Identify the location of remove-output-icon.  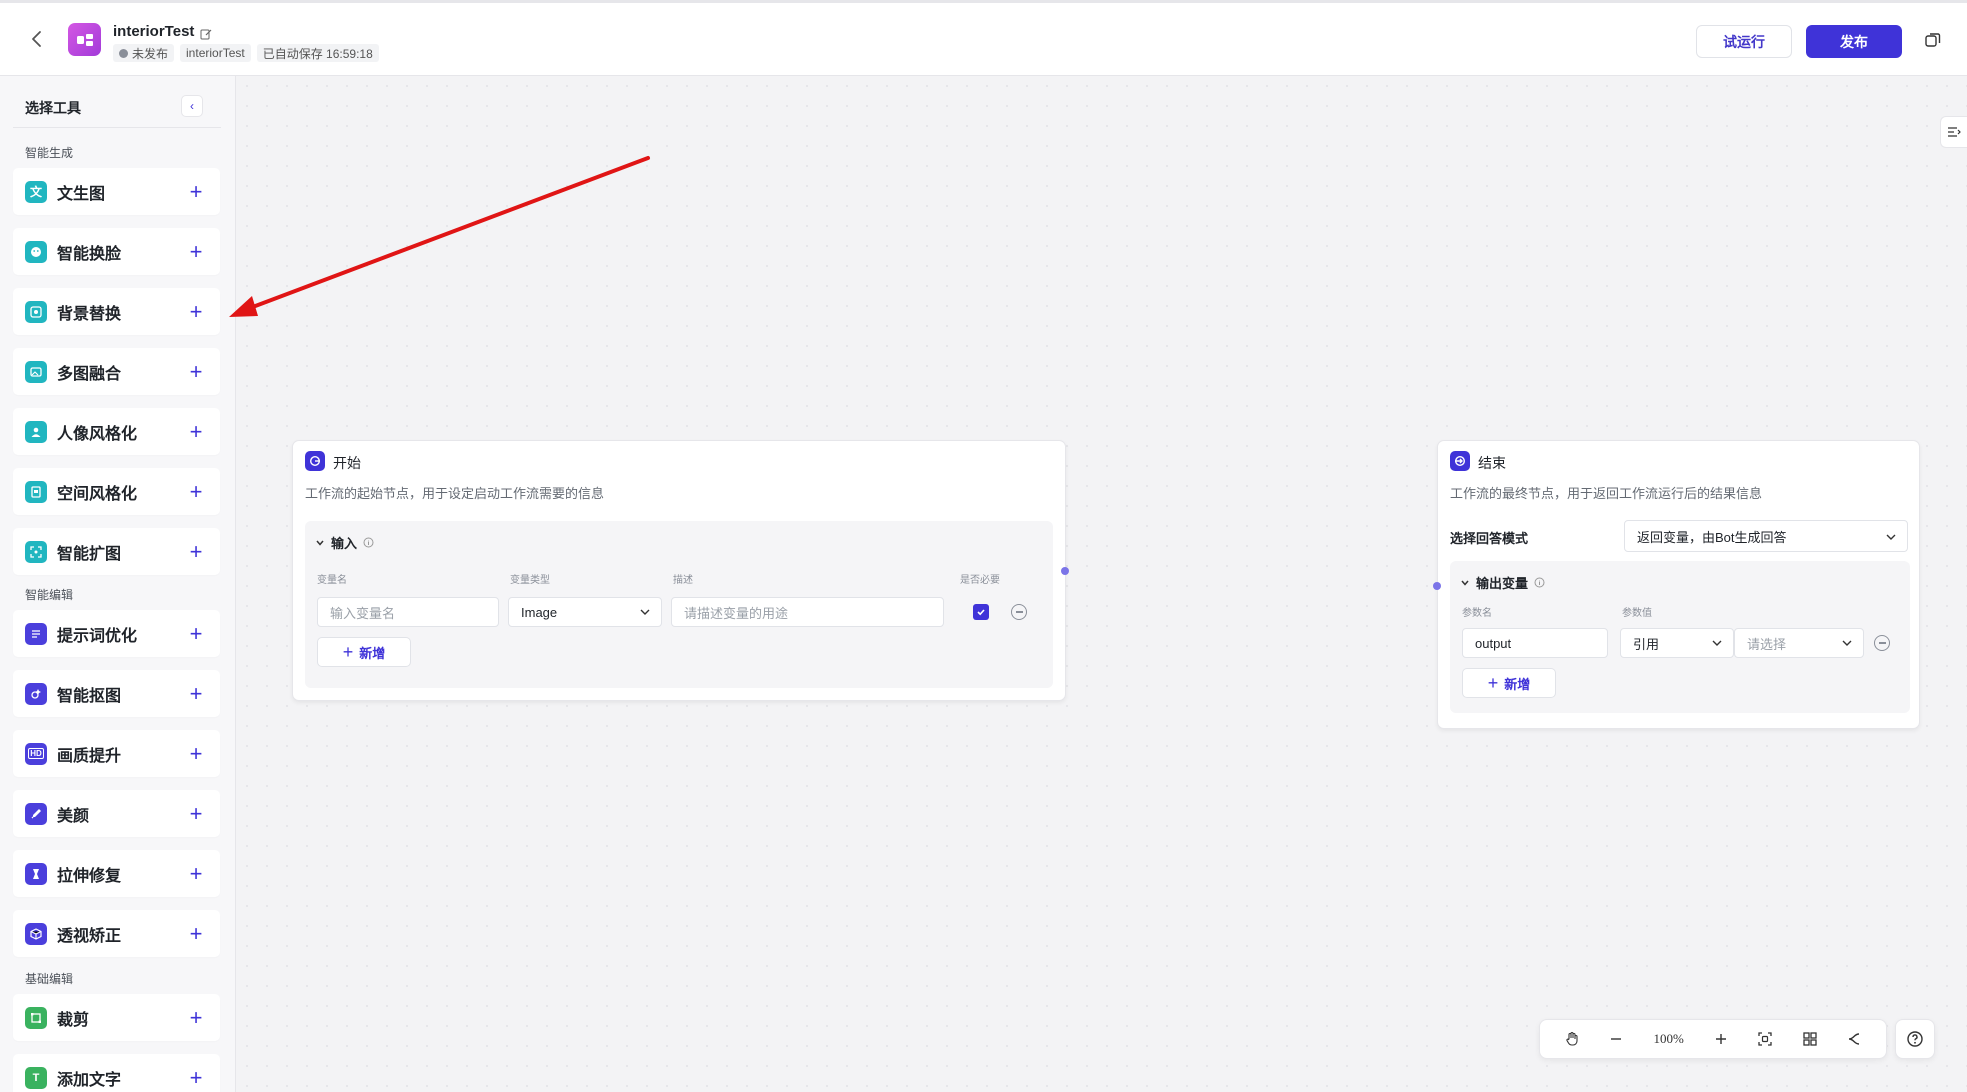
(1882, 643).